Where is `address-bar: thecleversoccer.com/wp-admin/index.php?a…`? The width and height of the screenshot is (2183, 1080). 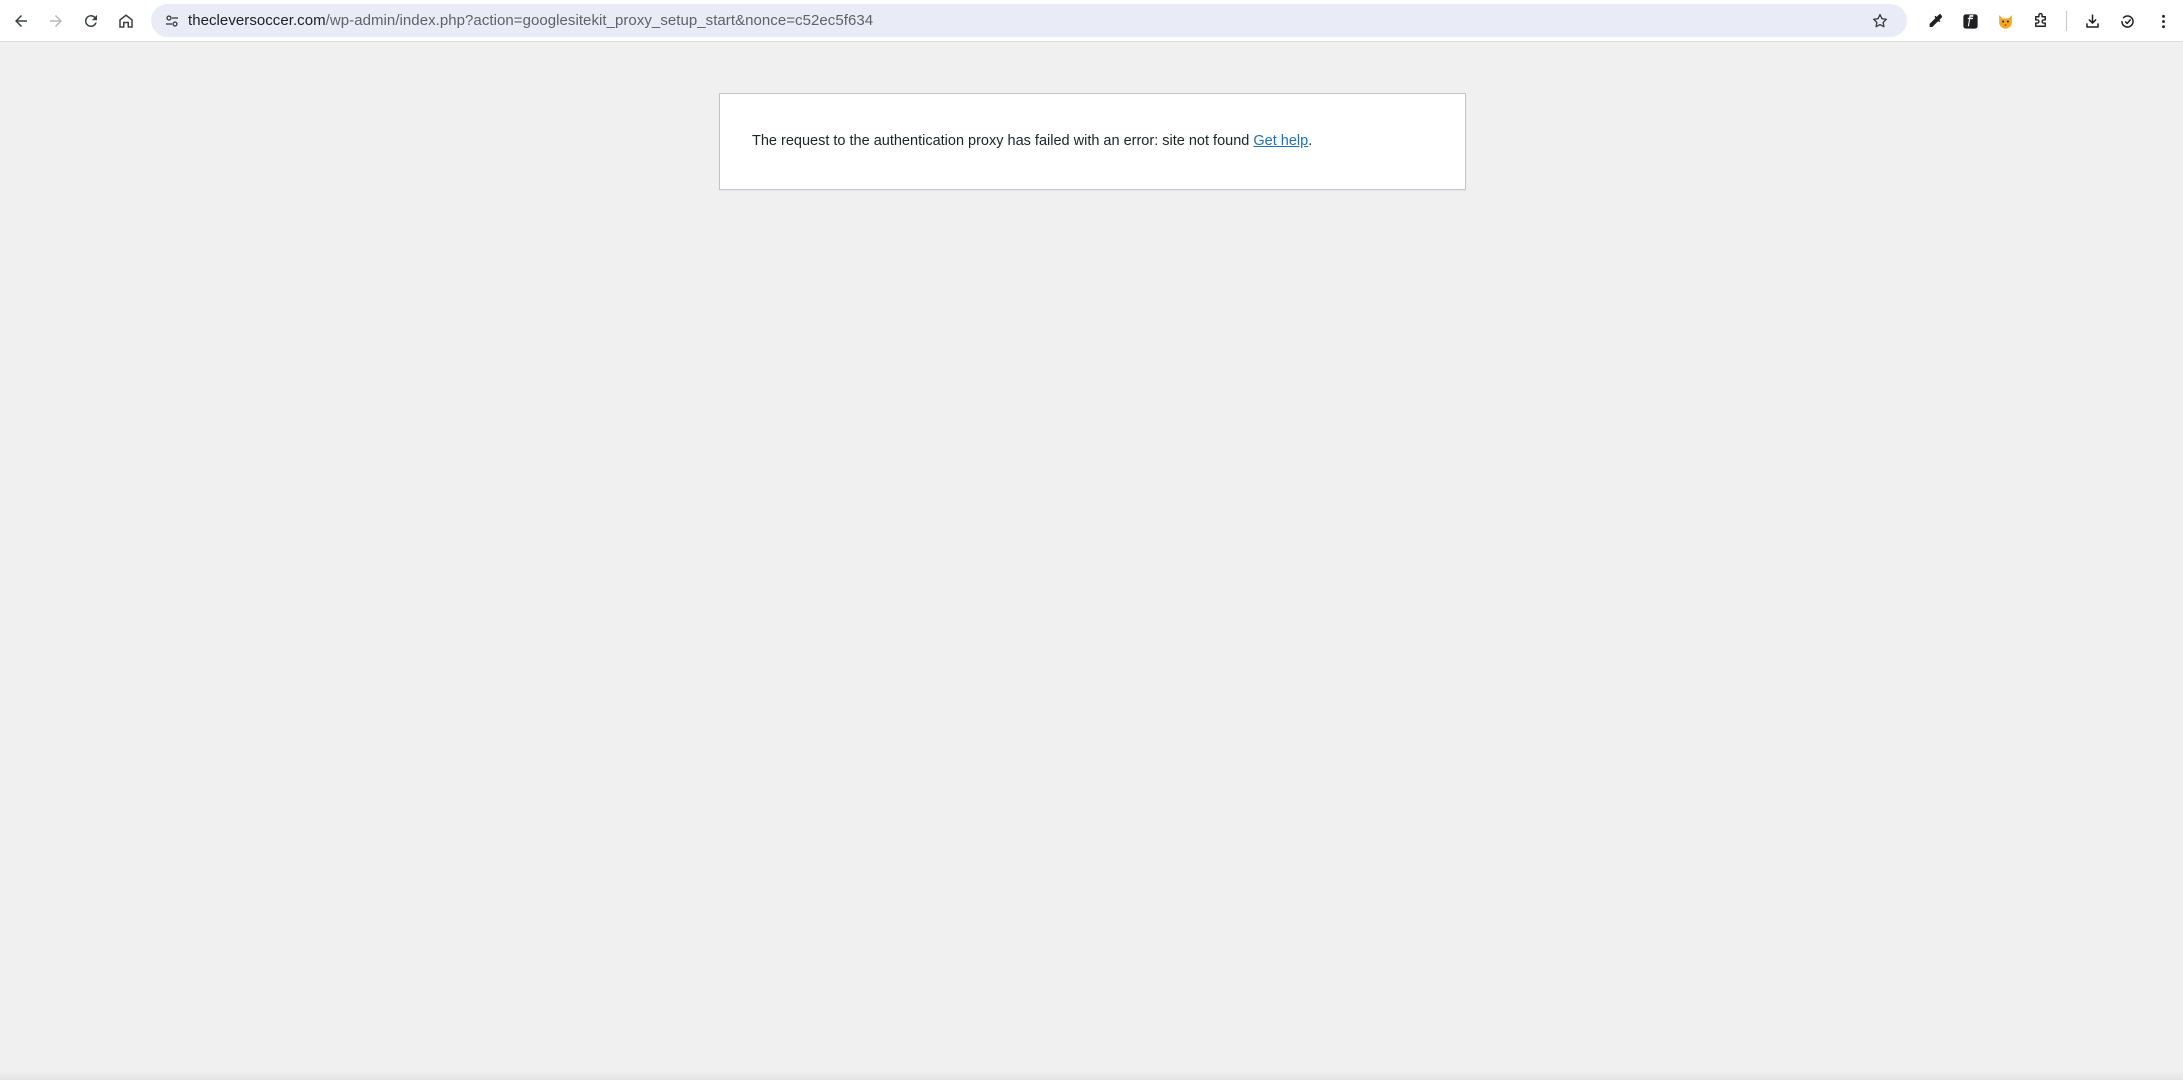 address-bar: thecleversoccer.com/wp-admin/index.php?a… is located at coordinates (1029, 20).